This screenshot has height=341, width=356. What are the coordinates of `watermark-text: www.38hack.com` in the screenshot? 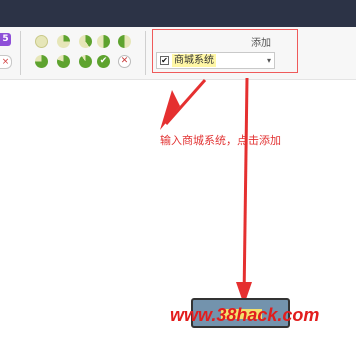 It's located at (245, 315).